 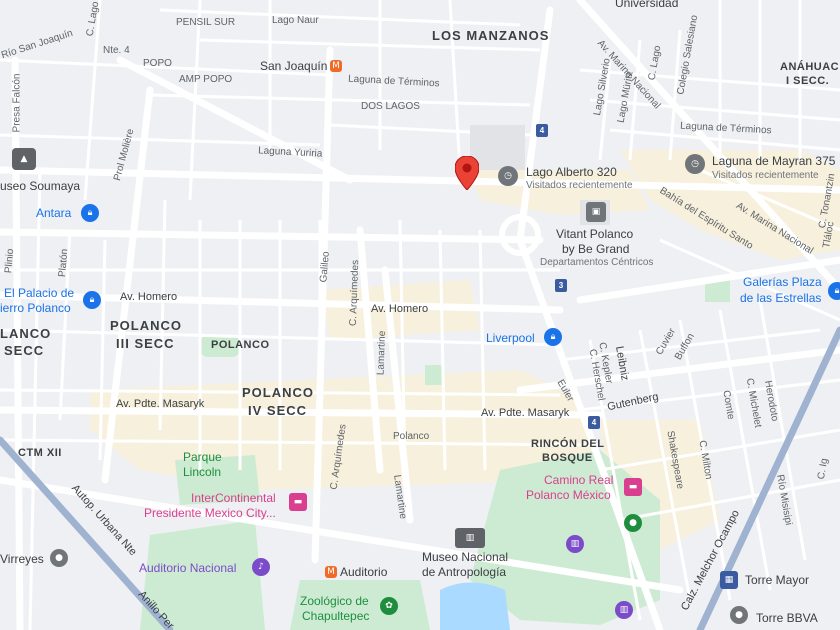 What do you see at coordinates (542, 130) in the screenshot?
I see `route-shield-4-north: 4` at bounding box center [542, 130].